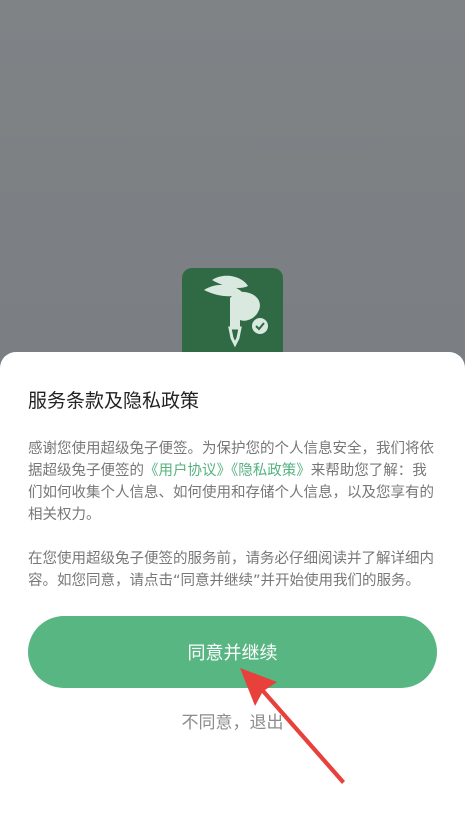 This screenshot has height=828, width=465. What do you see at coordinates (232, 720) in the screenshot?
I see `decline-and-exit-button: 不同意，退出` at bounding box center [232, 720].